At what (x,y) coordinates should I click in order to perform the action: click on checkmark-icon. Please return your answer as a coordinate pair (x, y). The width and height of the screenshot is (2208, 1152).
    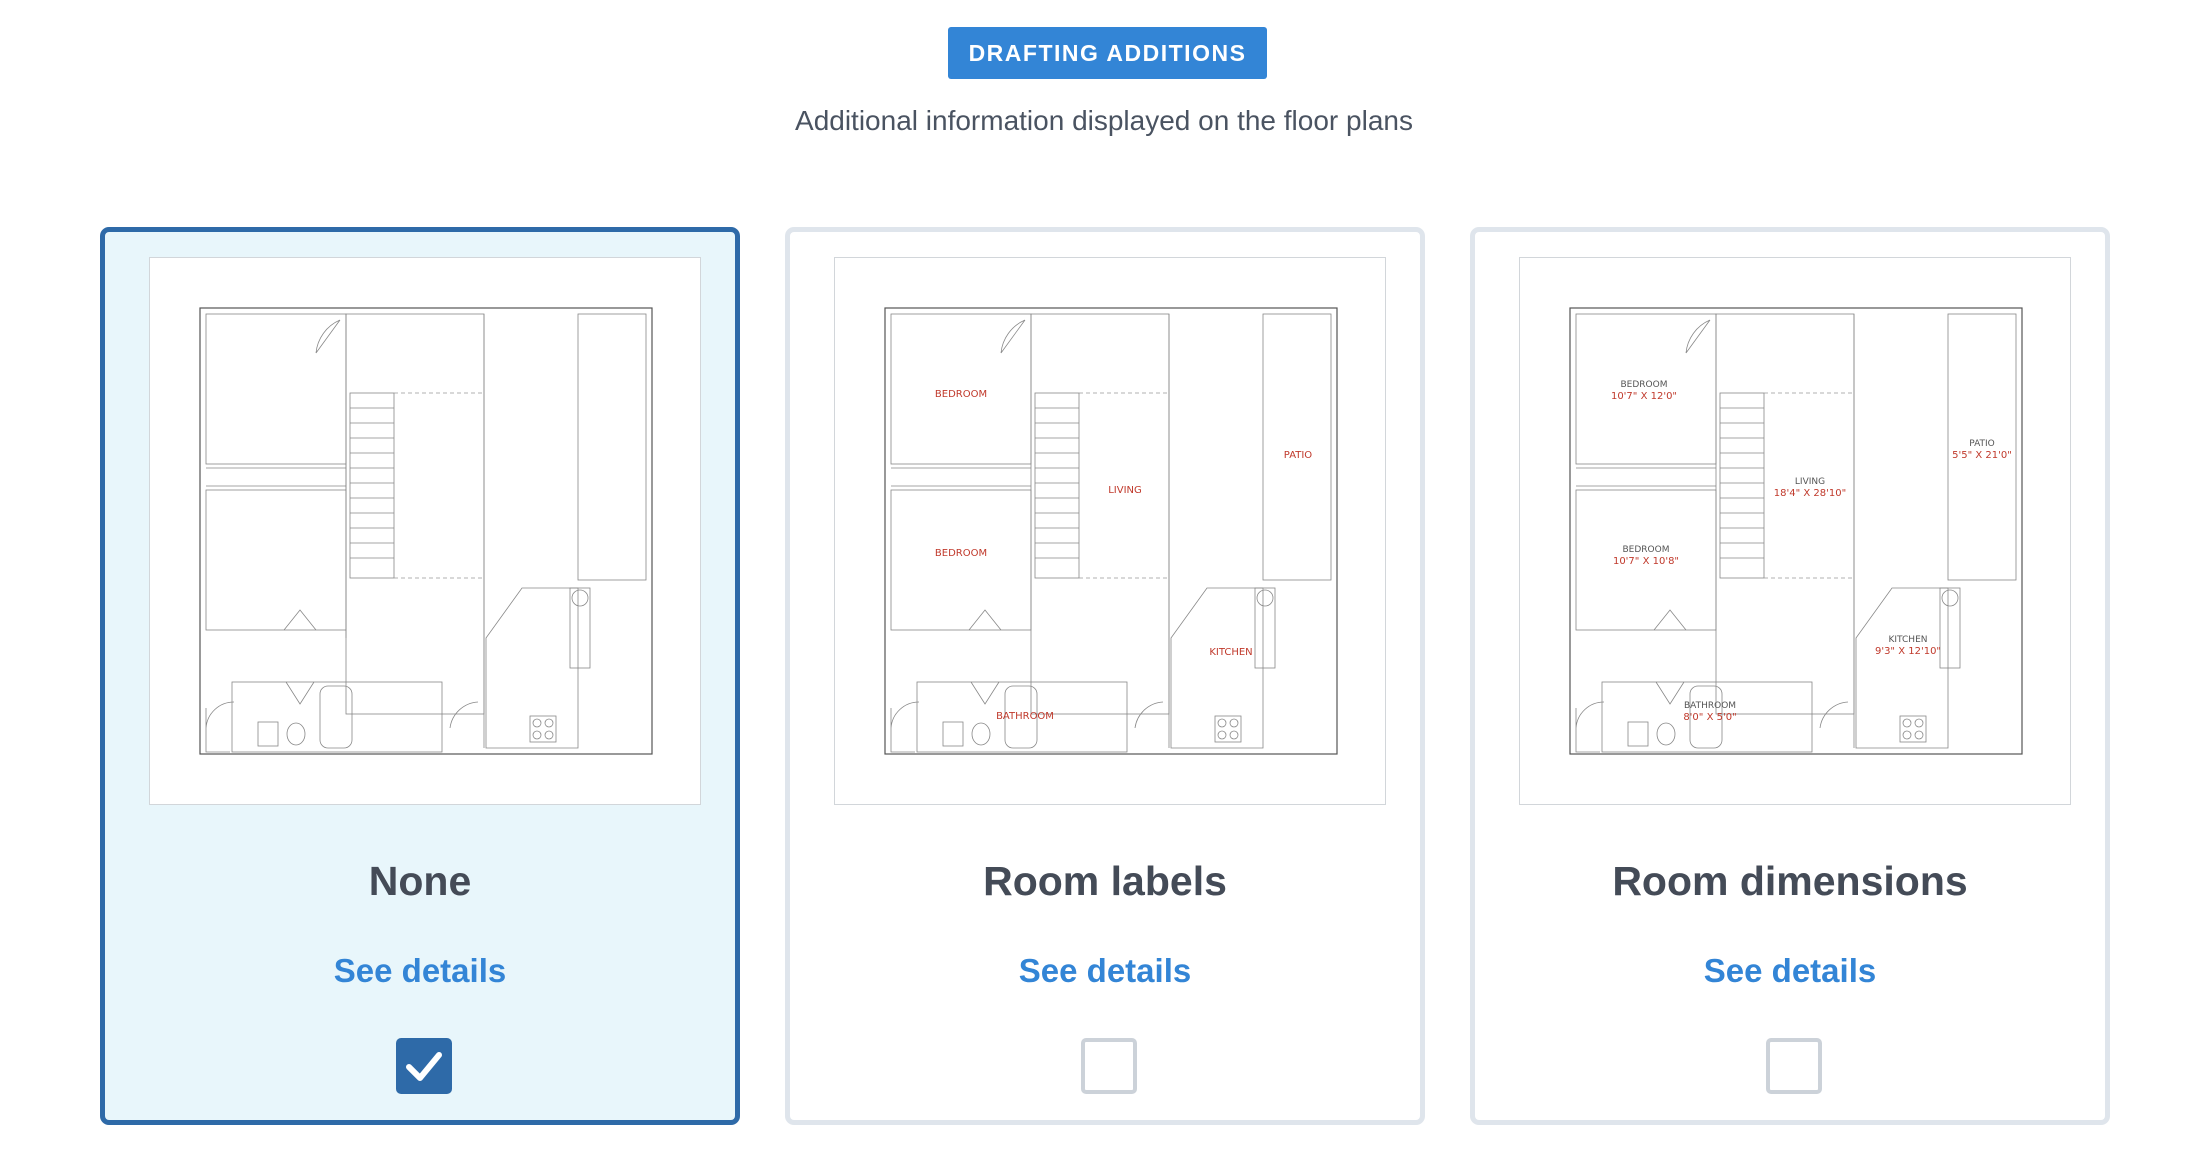
    Looking at the image, I should click on (424, 1066).